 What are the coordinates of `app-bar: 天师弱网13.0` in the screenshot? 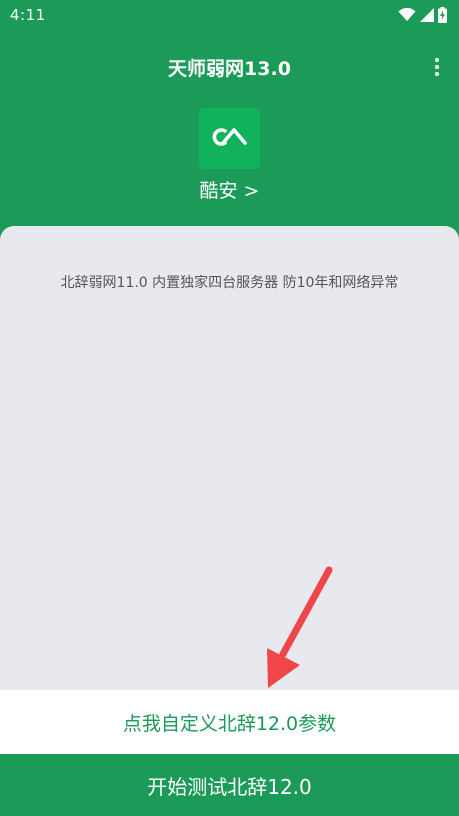 It's located at (229, 67).